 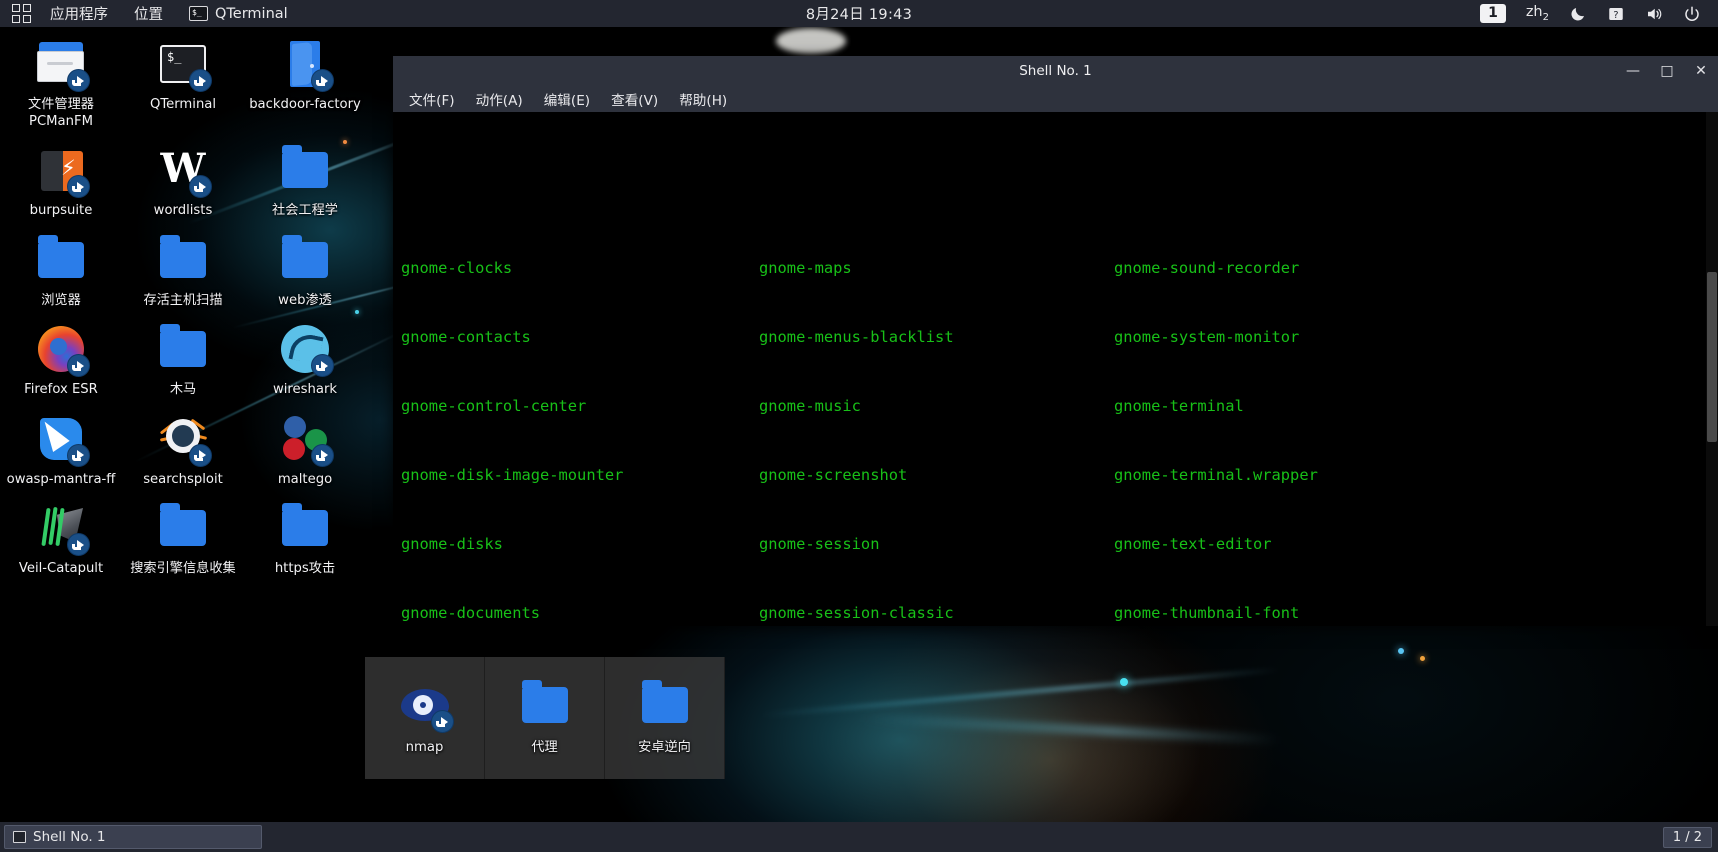 I want to click on desktop-icon-searchsploit: searchsploit, so click(x=183, y=450).